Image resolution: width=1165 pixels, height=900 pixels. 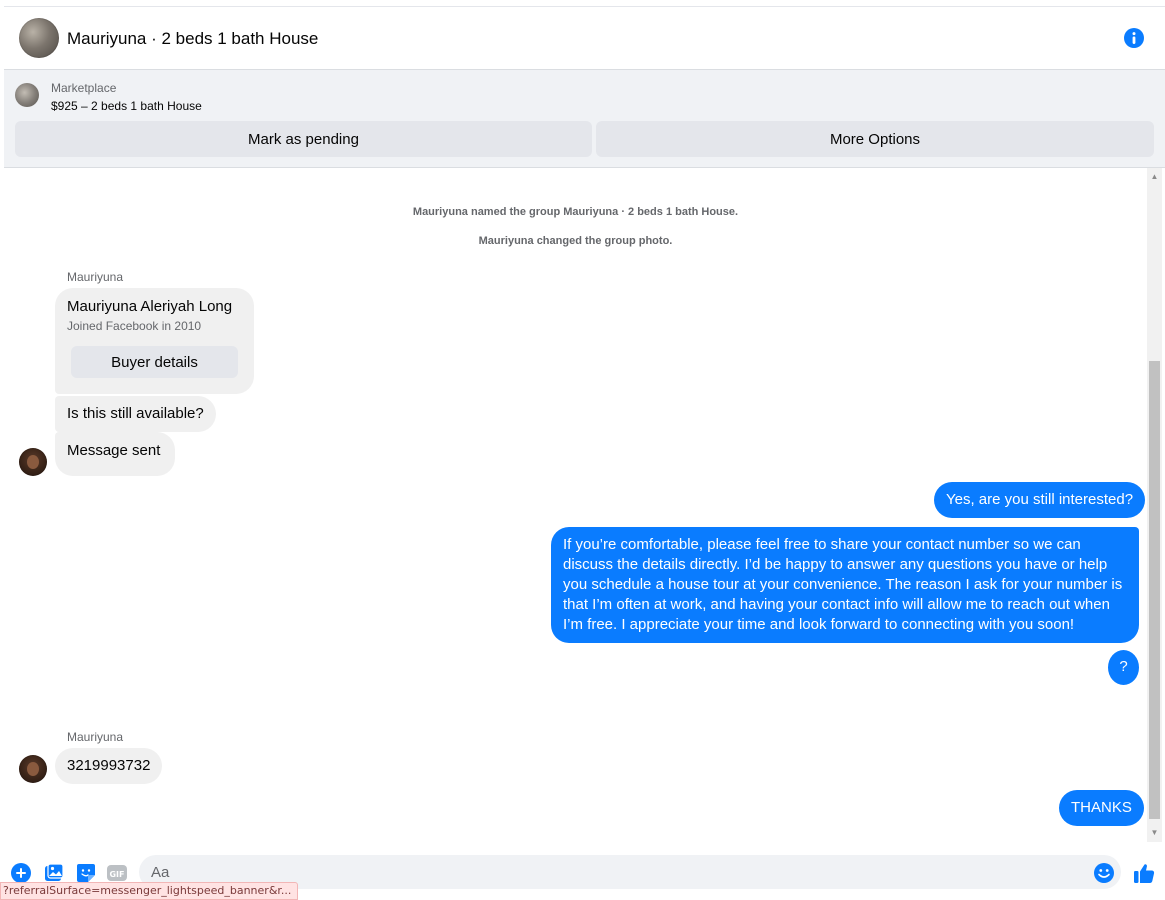 I want to click on scroll-up-icon: ▲, so click(x=1154, y=177).